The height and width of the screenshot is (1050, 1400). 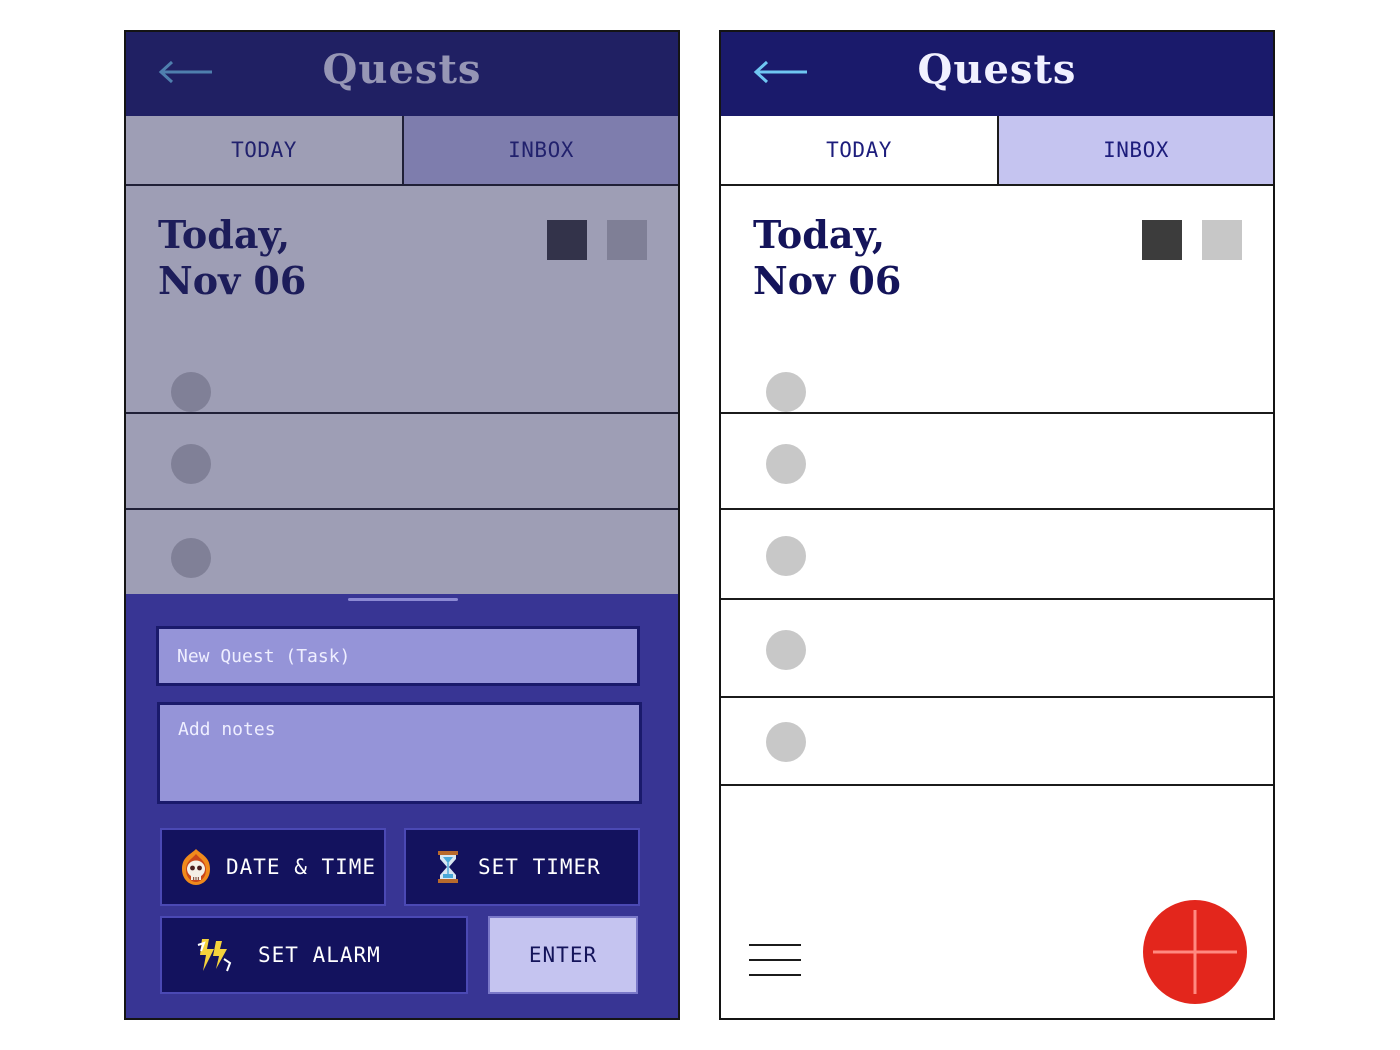 I want to click on date-time-label: DATE & TIME, so click(x=301, y=867).